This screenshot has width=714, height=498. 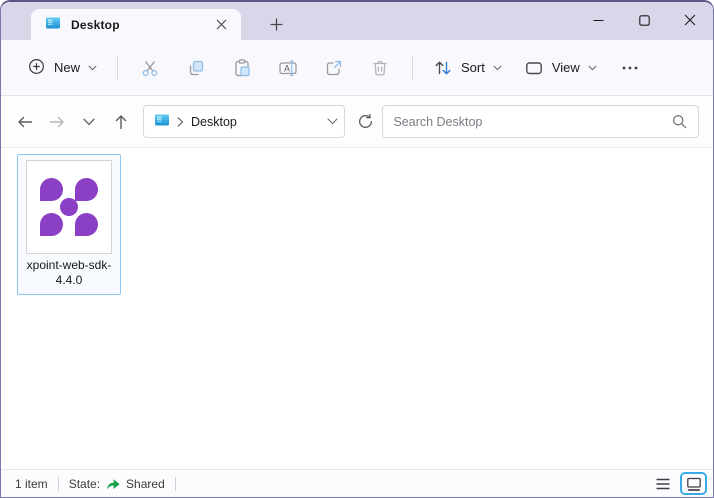 I want to click on paste-button, so click(x=242, y=68).